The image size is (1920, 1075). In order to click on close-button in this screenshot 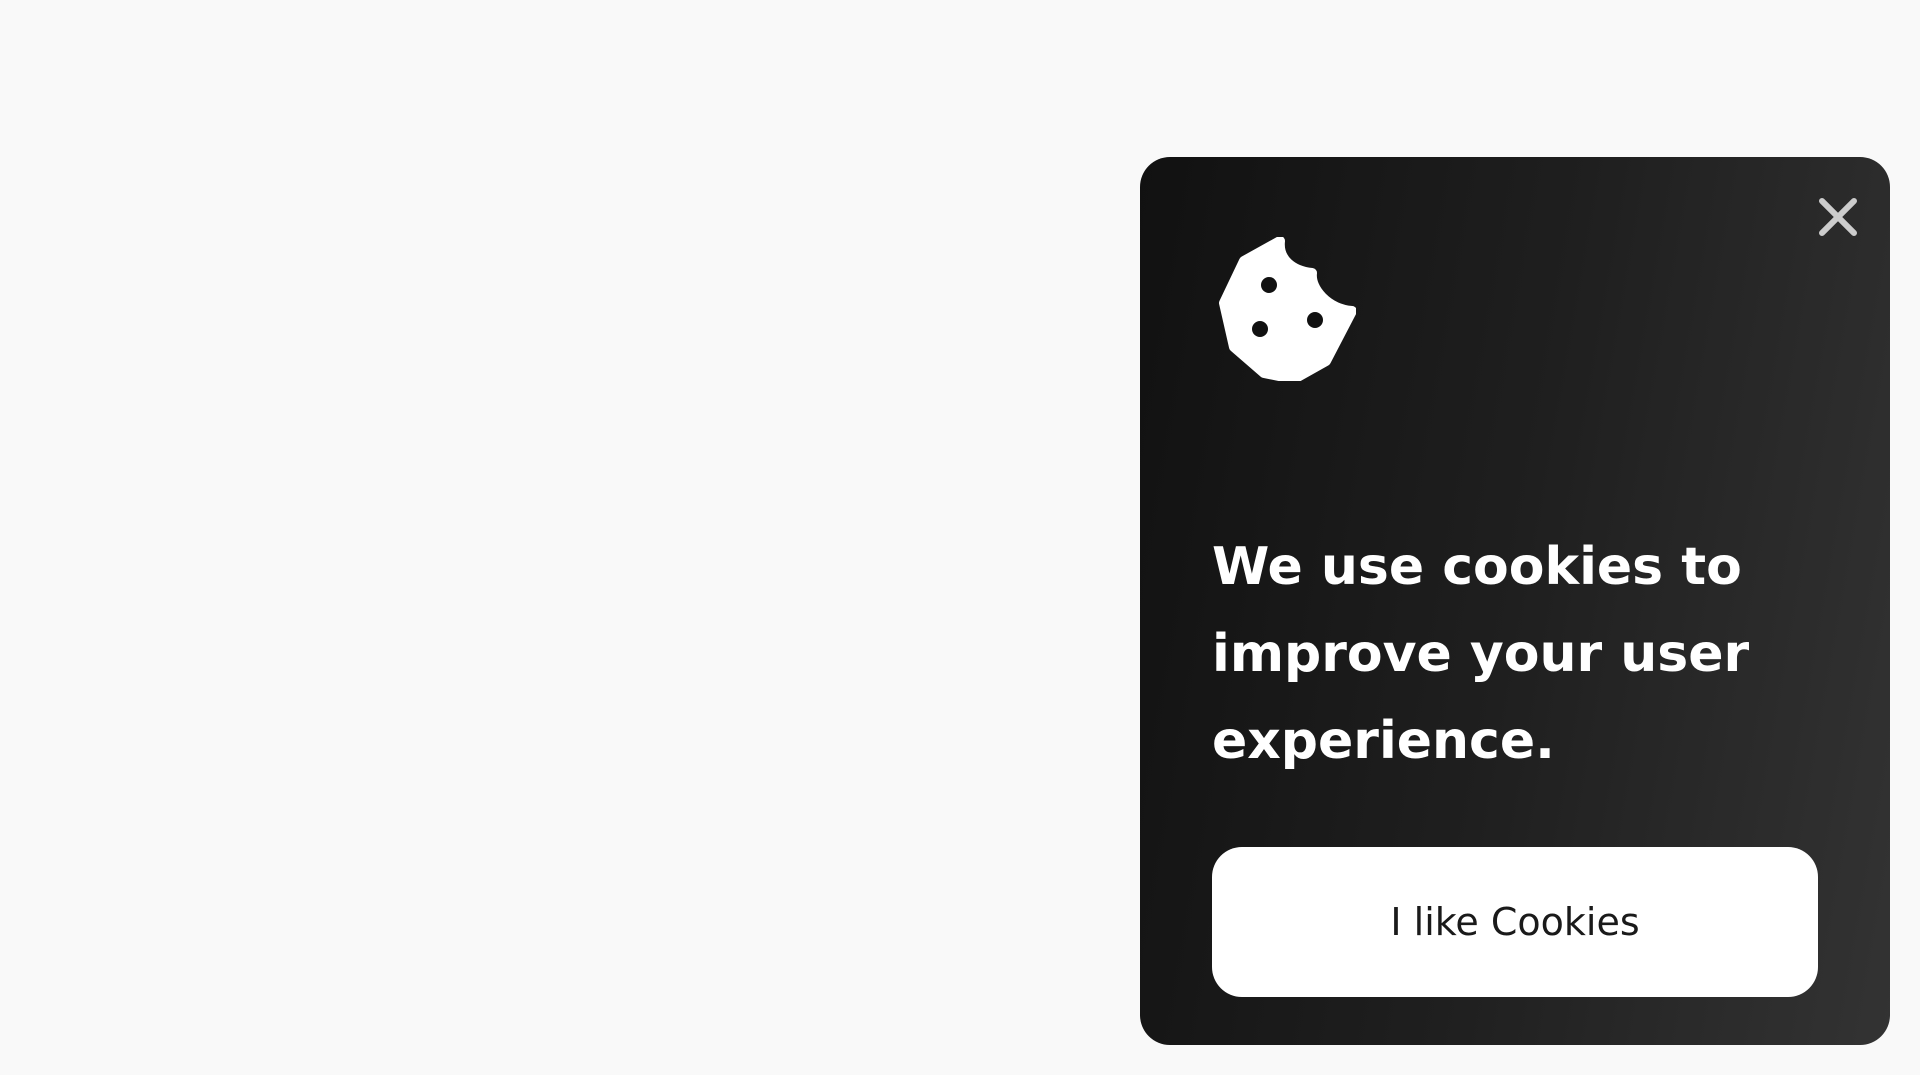, I will do `click(1838, 217)`.